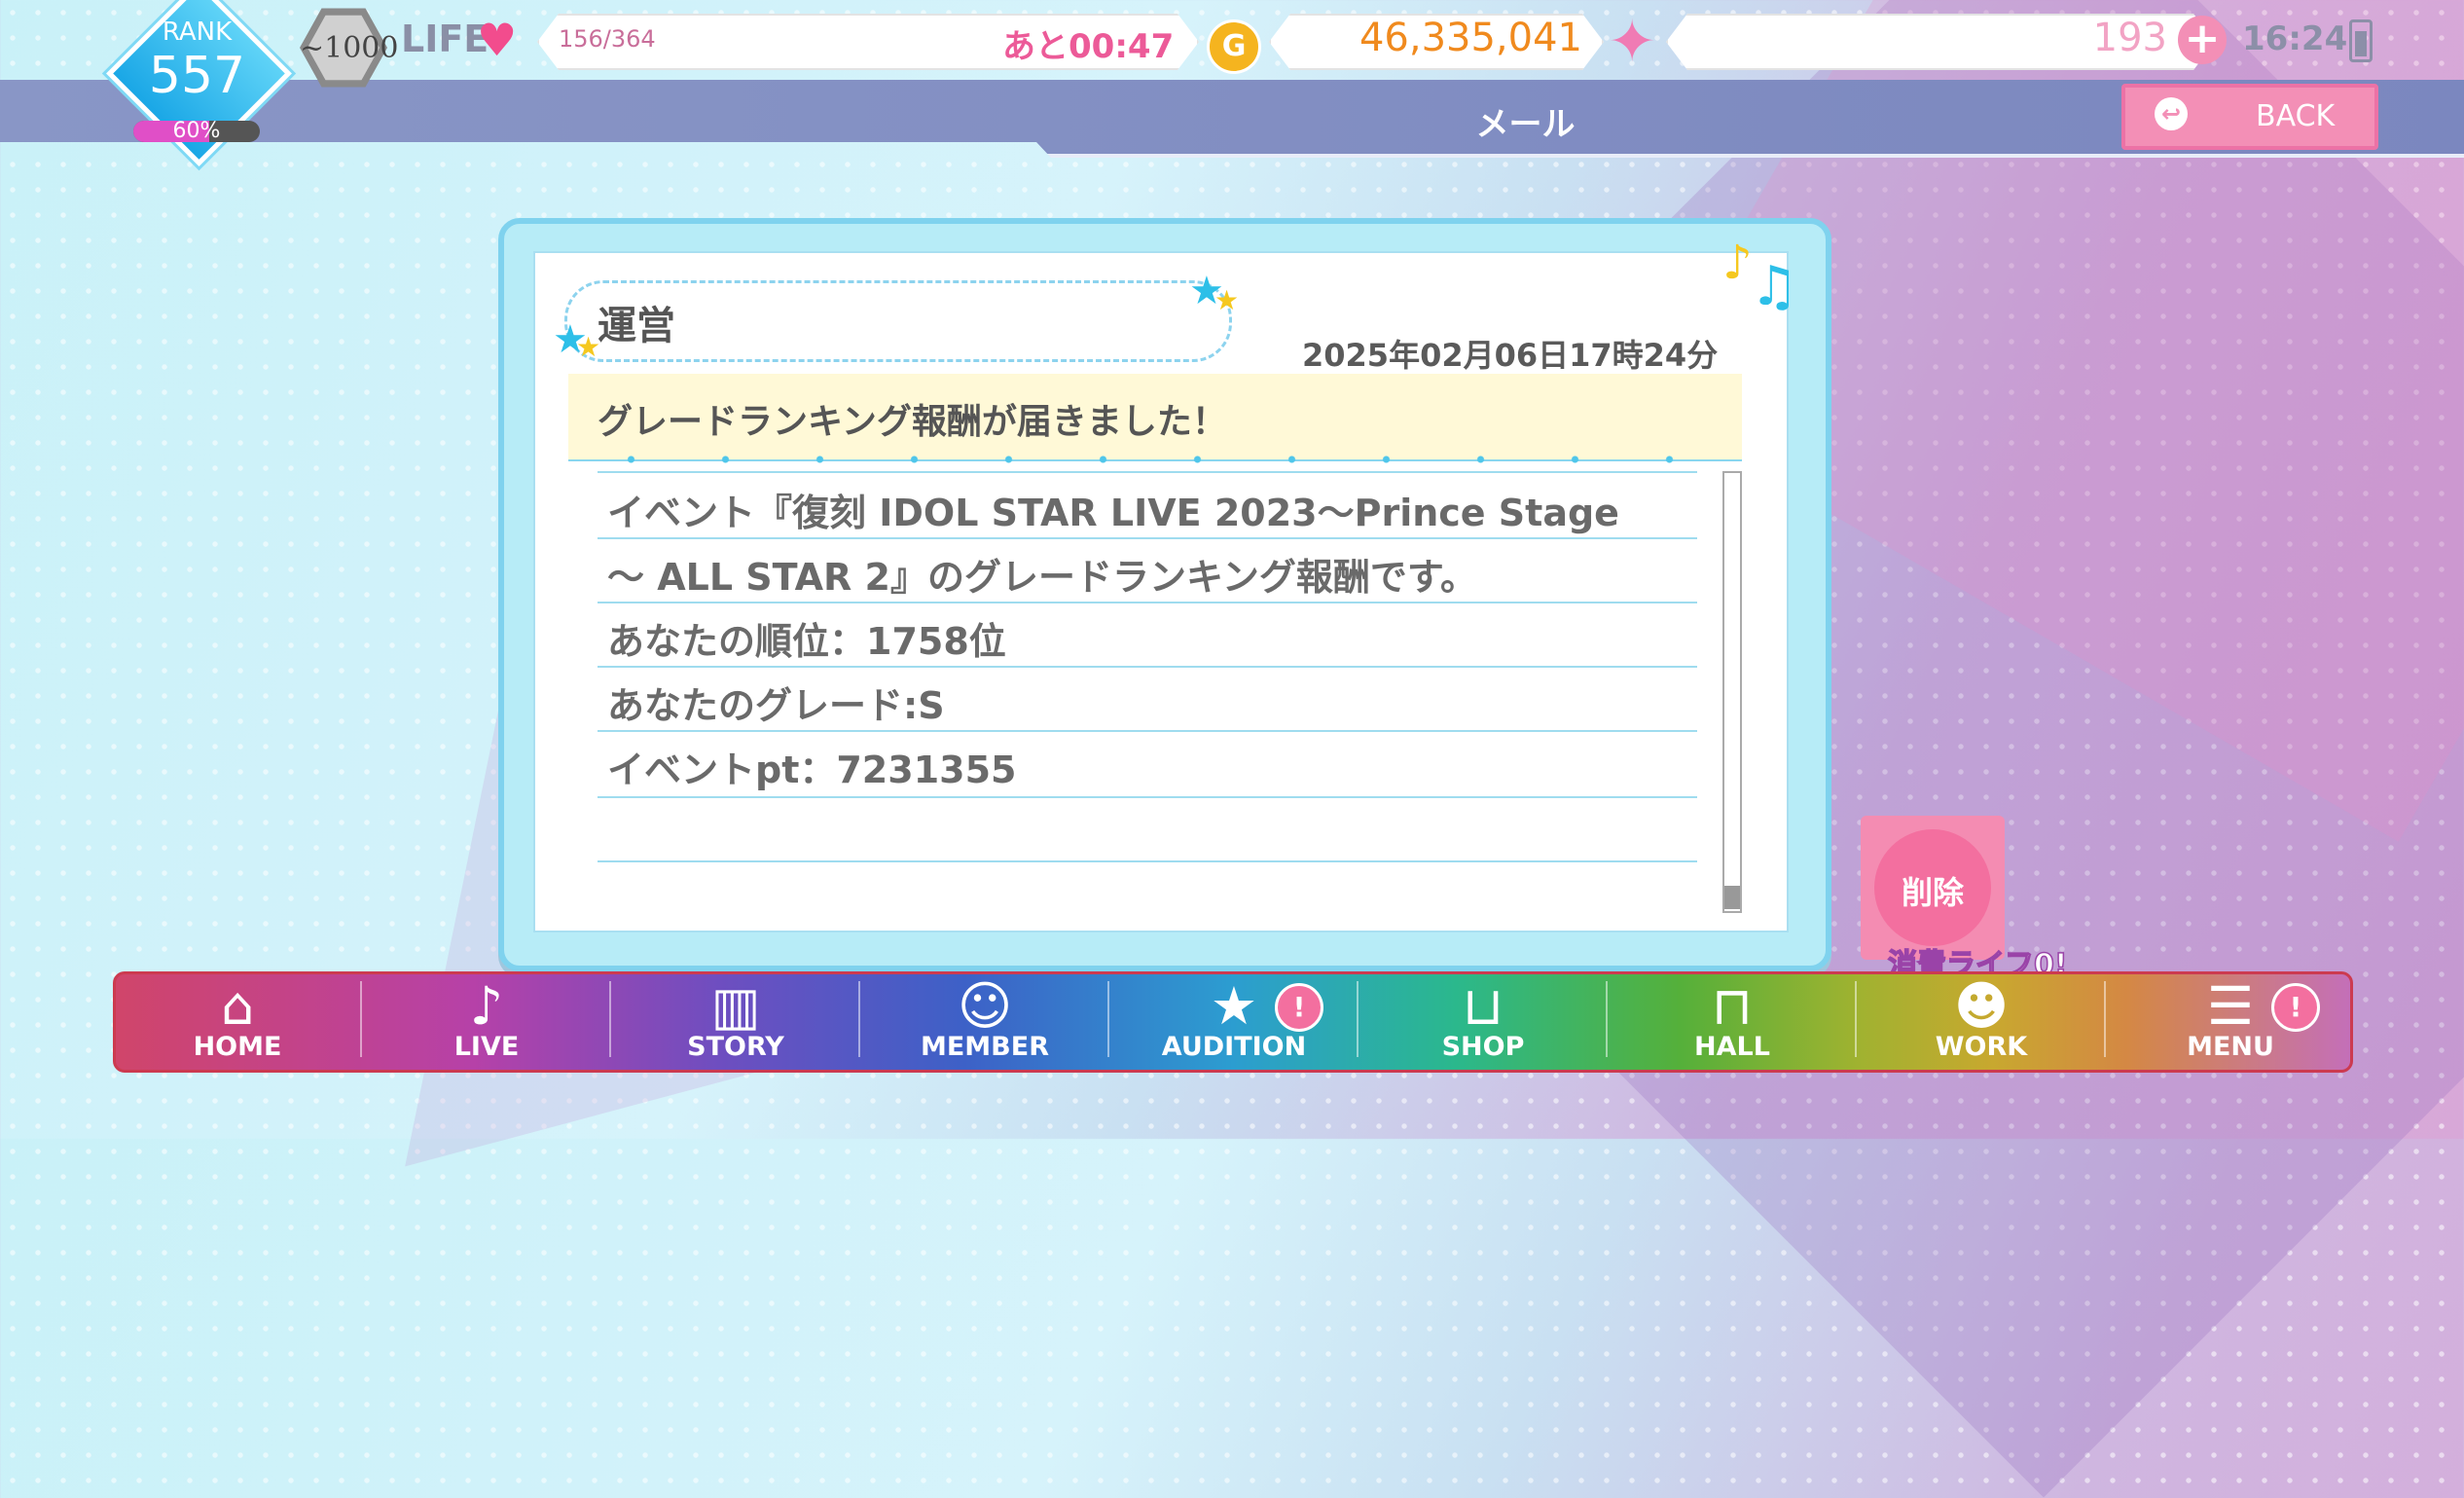 This screenshot has width=2464, height=1498. Describe the element at coordinates (237, 1047) in the screenshot. I see `nav-label: HOME` at that location.